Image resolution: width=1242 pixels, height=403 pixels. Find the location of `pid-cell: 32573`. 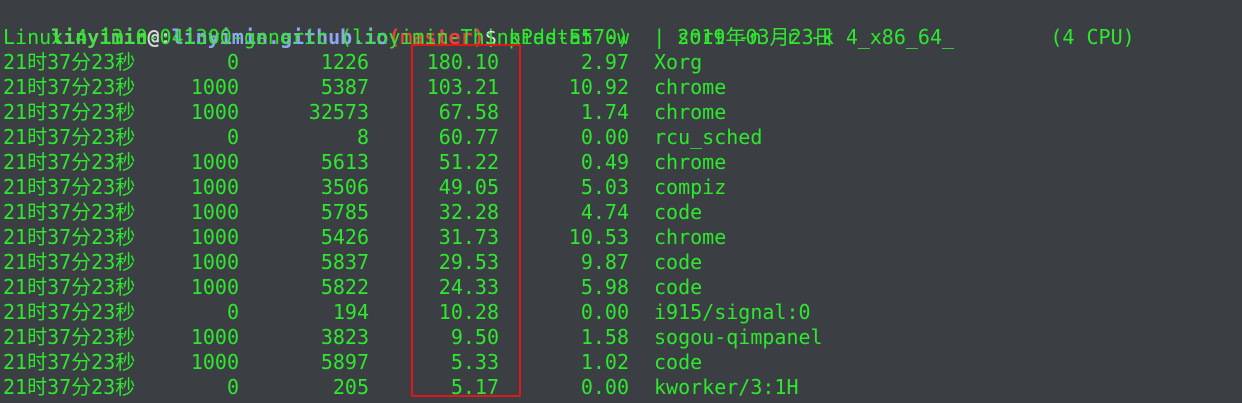

pid-cell: 32573 is located at coordinates (338, 112).